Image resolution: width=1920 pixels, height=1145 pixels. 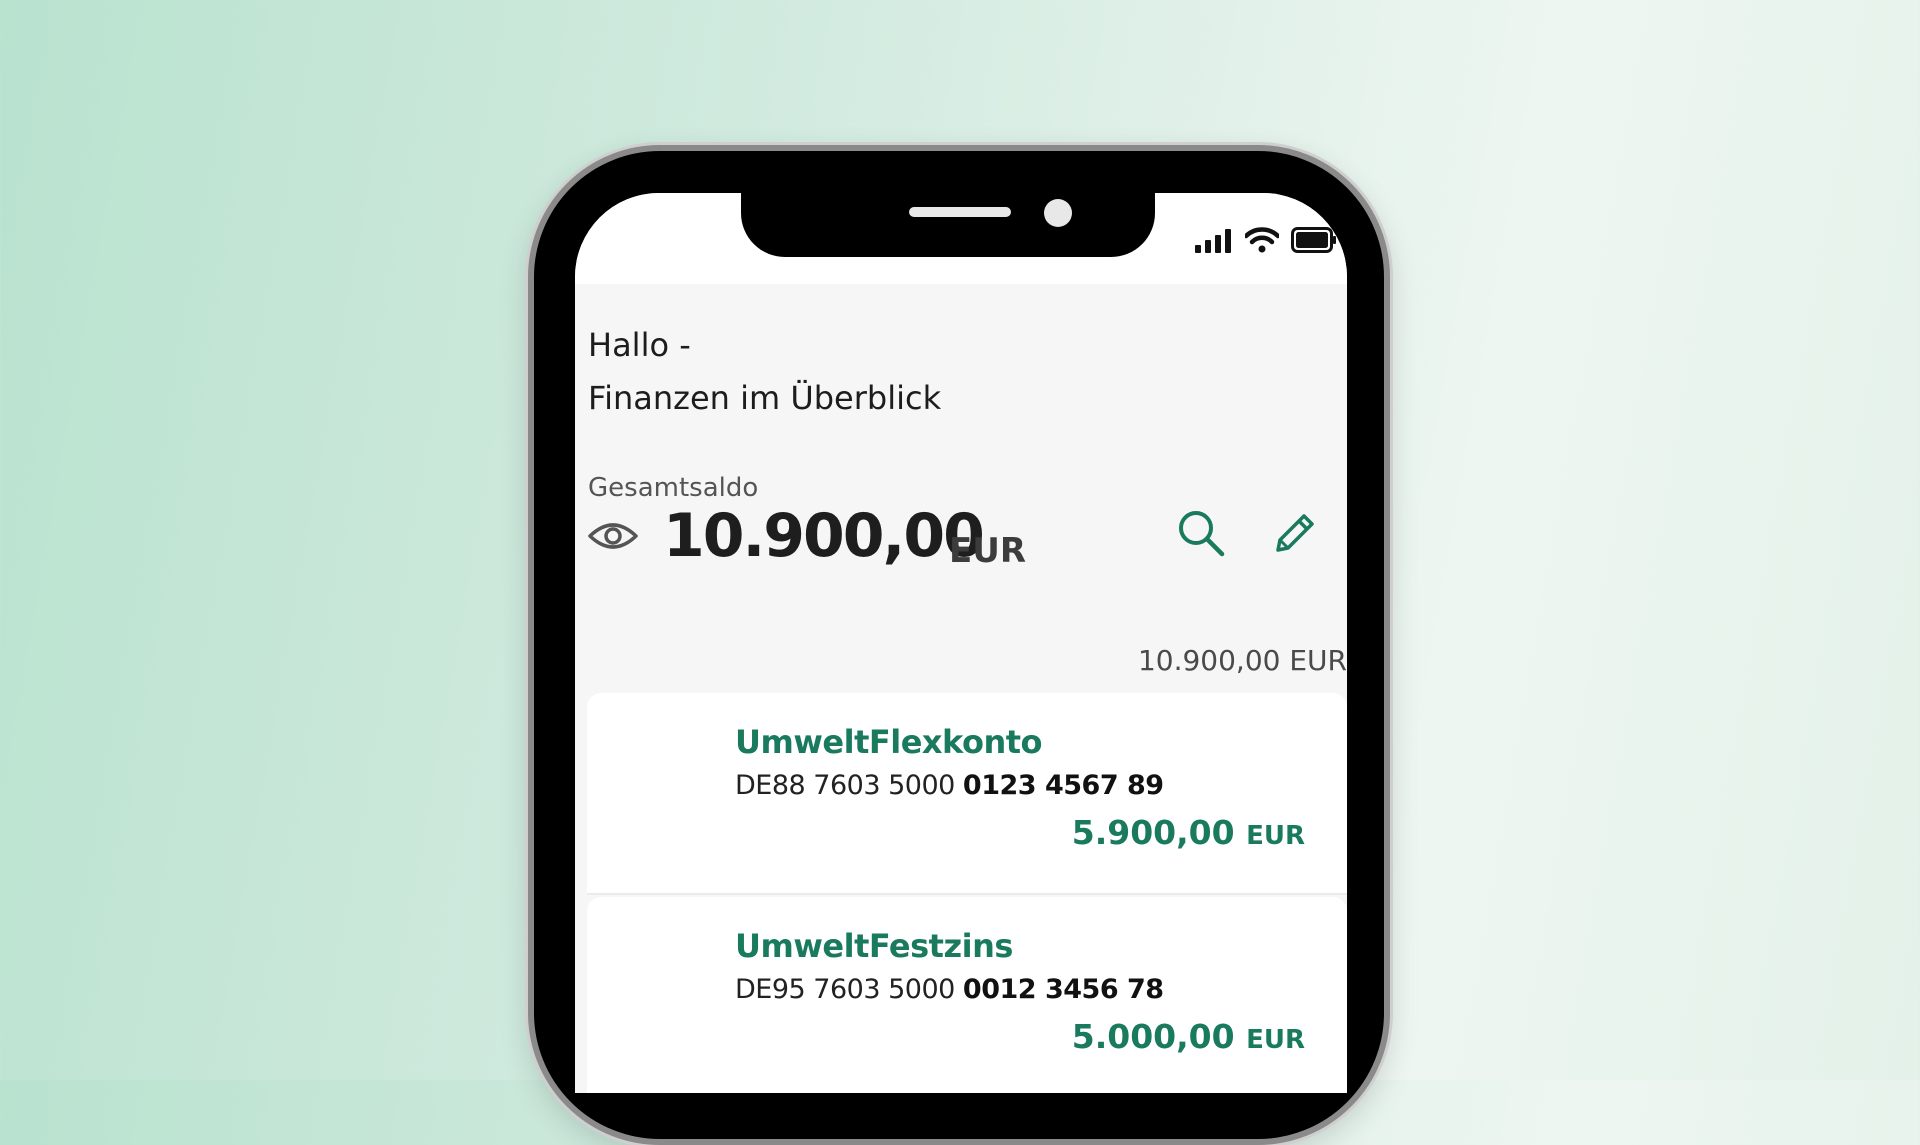 What do you see at coordinates (960, 212) in the screenshot?
I see `speaker` at bounding box center [960, 212].